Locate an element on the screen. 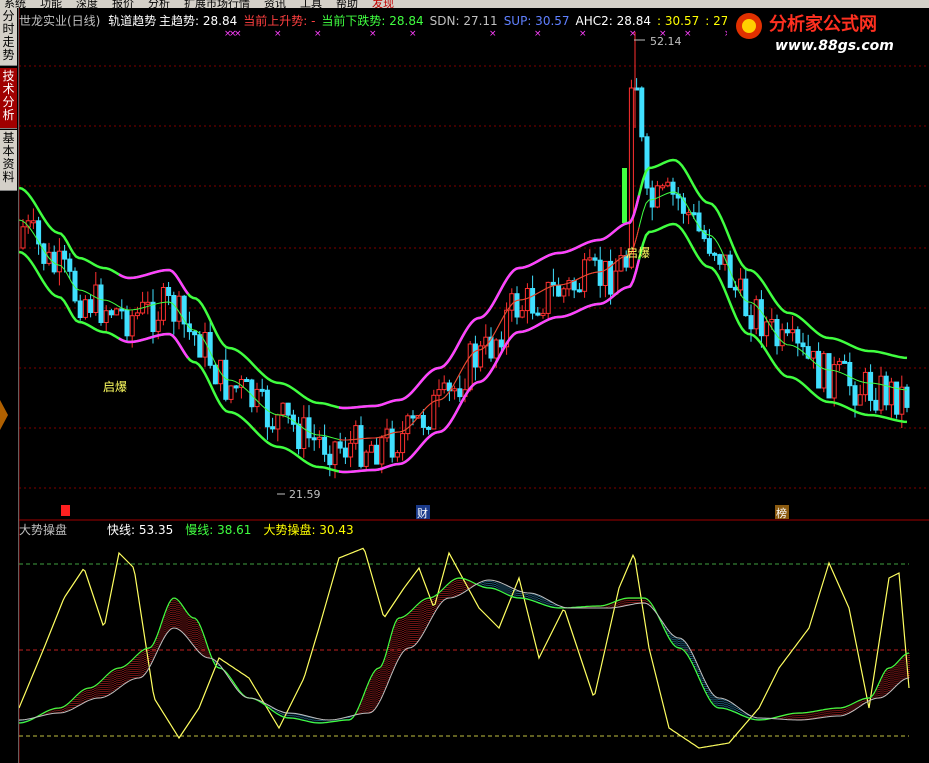 Image resolution: width=929 pixels, height=763 pixels. readout-value: 快线: 53.35 is located at coordinates (140, 530).